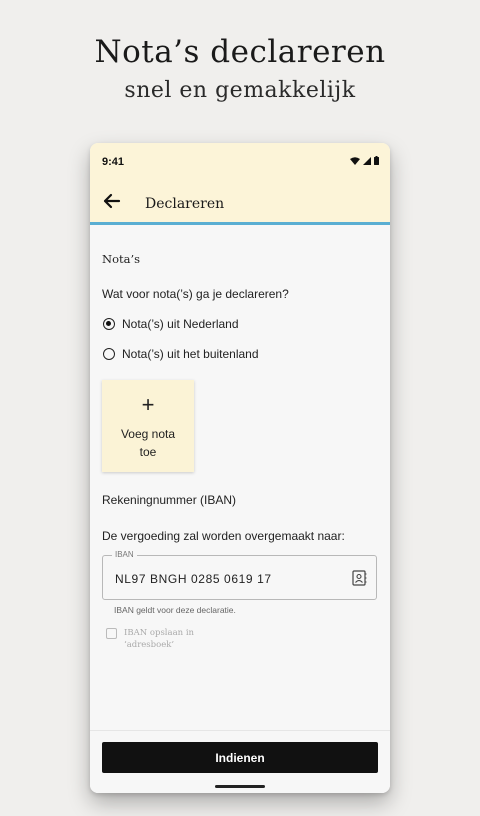 The height and width of the screenshot is (816, 480). I want to click on home-indicator, so click(240, 786).